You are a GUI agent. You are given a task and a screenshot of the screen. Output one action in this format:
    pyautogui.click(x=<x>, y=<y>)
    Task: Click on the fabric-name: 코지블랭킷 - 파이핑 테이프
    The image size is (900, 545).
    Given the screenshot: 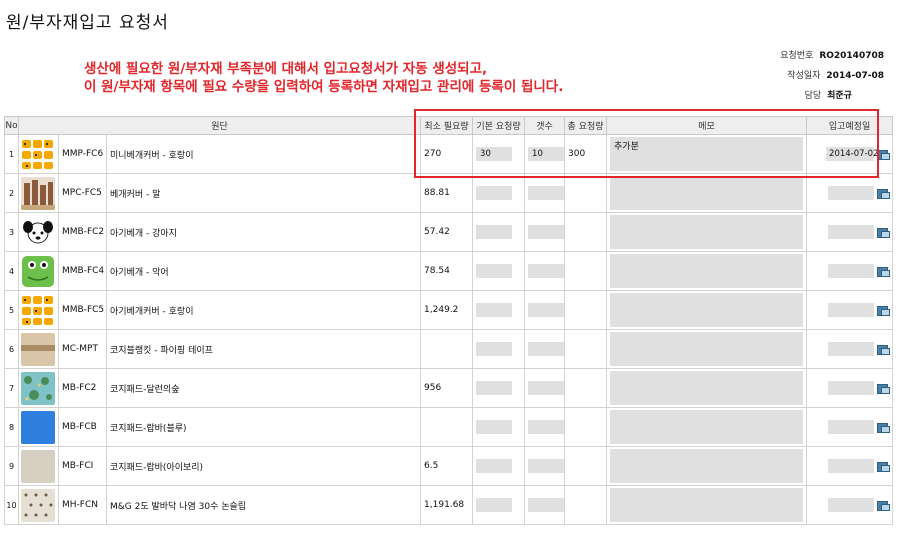 What is the action you would take?
    pyautogui.click(x=263, y=349)
    